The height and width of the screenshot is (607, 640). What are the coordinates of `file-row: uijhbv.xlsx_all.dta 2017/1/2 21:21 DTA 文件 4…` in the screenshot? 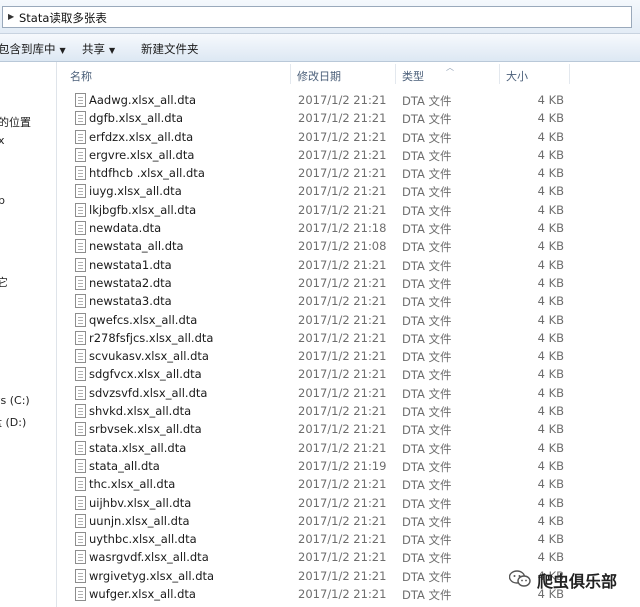 It's located at (349, 503).